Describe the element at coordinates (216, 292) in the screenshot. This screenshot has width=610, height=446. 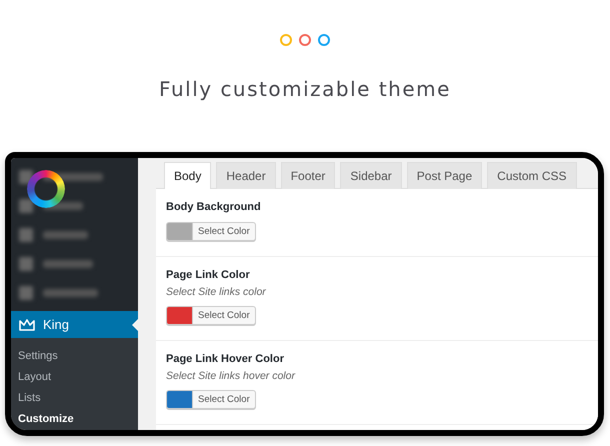
I see `setting-description: Select Site links color` at that location.